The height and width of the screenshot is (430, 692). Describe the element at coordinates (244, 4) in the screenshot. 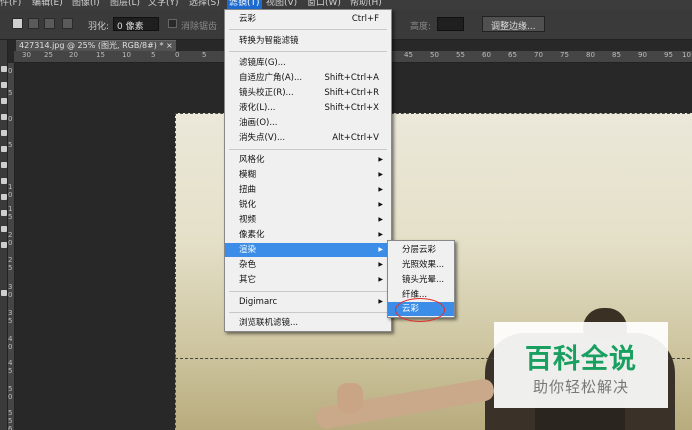

I see `menu-filter: 滤镜(T)` at that location.